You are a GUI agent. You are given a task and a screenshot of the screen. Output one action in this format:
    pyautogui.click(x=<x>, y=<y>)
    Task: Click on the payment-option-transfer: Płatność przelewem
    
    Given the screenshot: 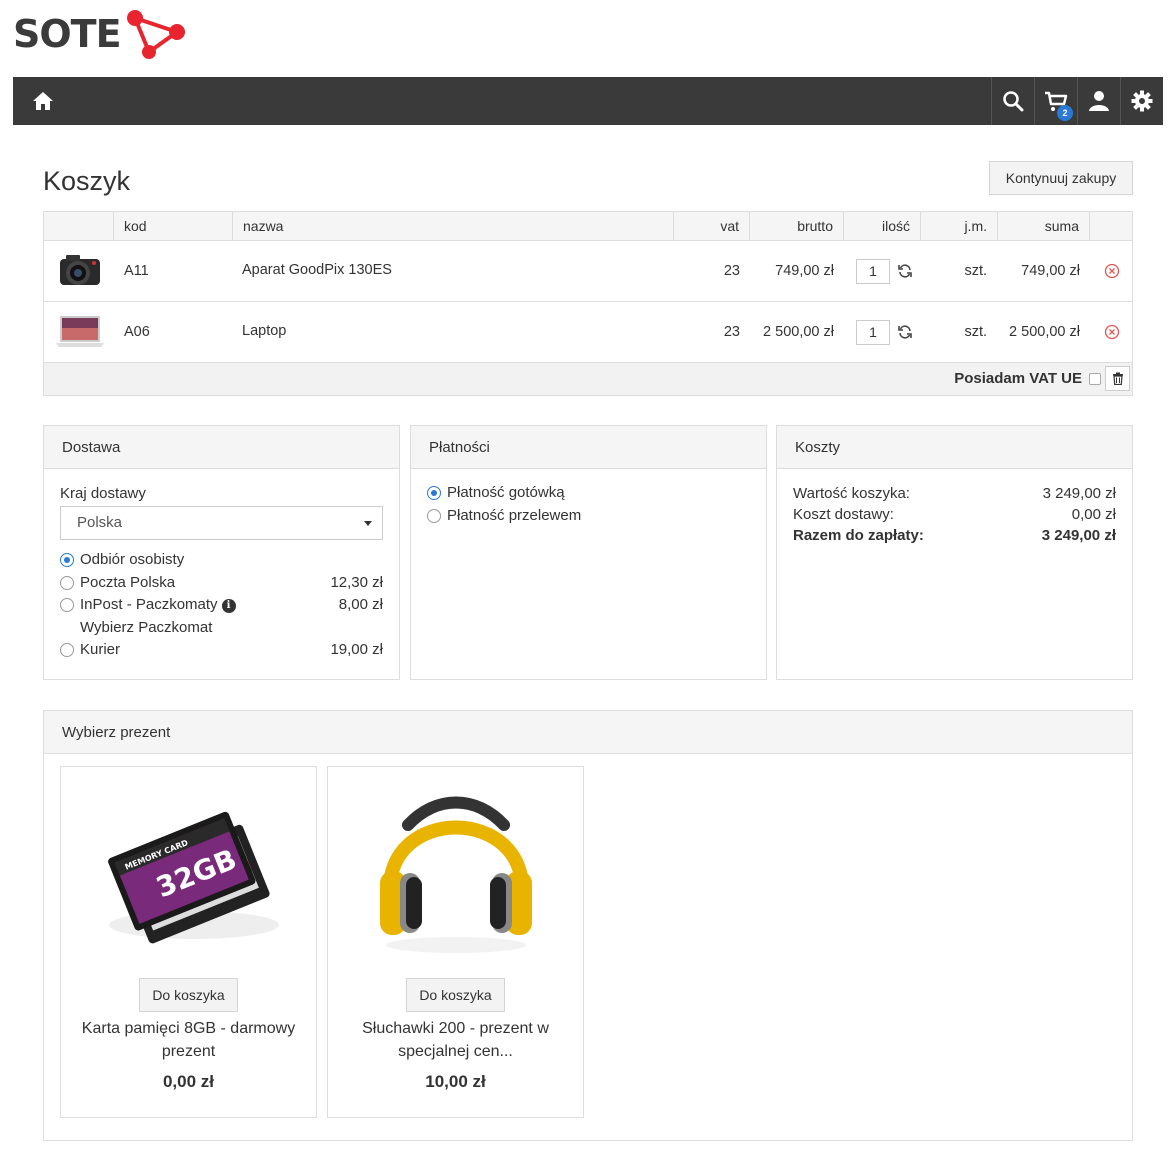 What is the action you would take?
    pyautogui.click(x=588, y=516)
    